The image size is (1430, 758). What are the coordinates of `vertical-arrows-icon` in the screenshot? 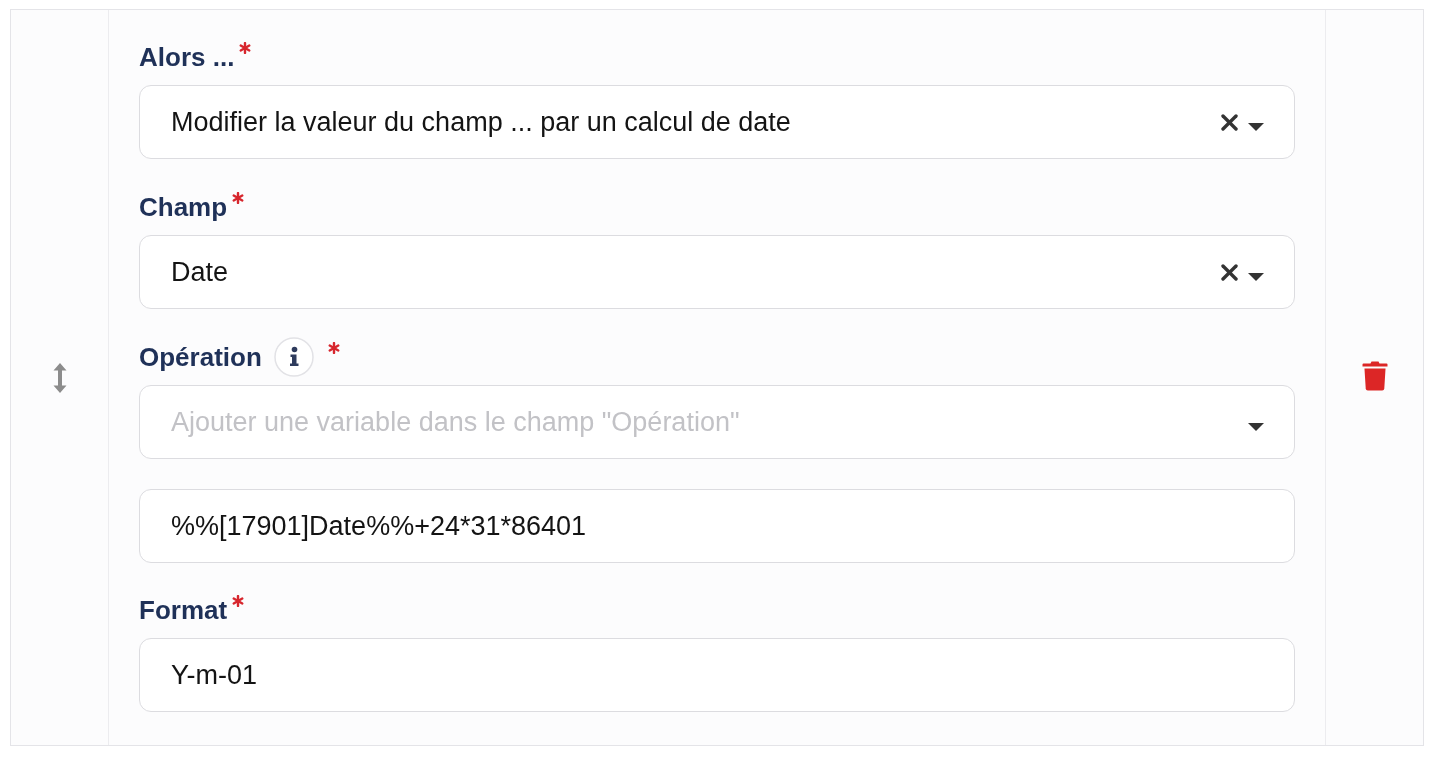 It's located at (59, 377).